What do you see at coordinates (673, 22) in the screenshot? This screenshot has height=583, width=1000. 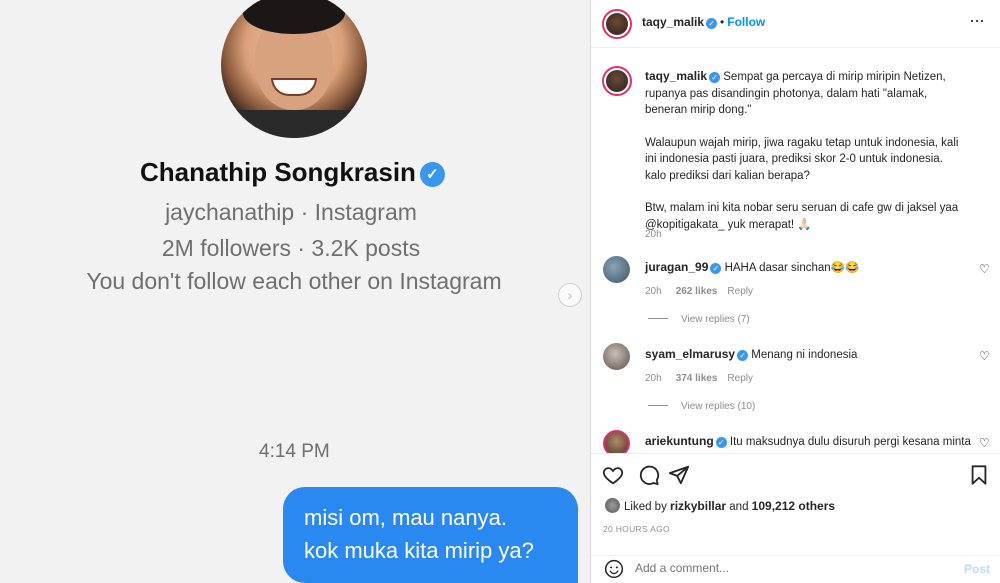 I see `owner-username: taqy_malik` at bounding box center [673, 22].